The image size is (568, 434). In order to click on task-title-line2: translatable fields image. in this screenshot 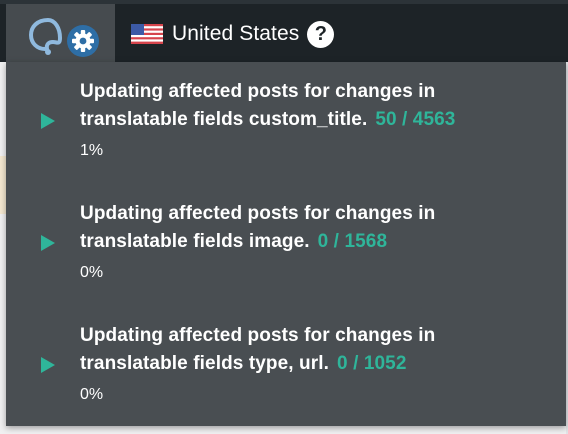, I will do `click(195, 241)`.